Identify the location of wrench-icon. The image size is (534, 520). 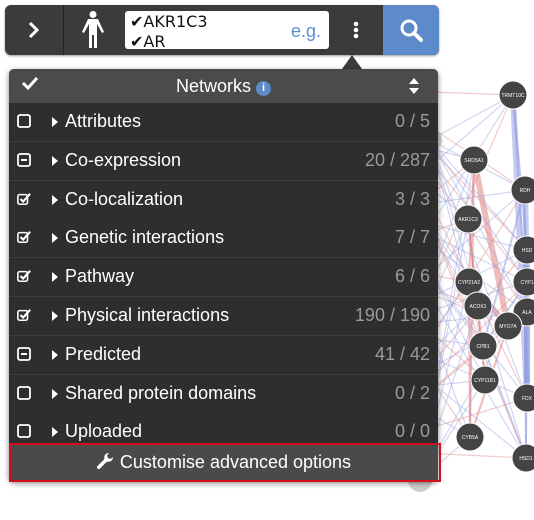
(105, 464).